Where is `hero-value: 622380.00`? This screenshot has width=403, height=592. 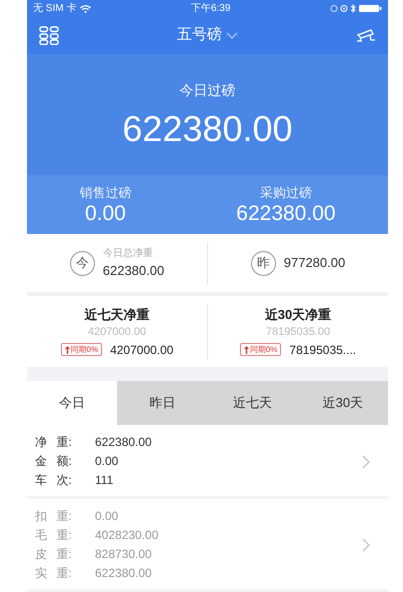 hero-value: 622380.00 is located at coordinates (207, 128).